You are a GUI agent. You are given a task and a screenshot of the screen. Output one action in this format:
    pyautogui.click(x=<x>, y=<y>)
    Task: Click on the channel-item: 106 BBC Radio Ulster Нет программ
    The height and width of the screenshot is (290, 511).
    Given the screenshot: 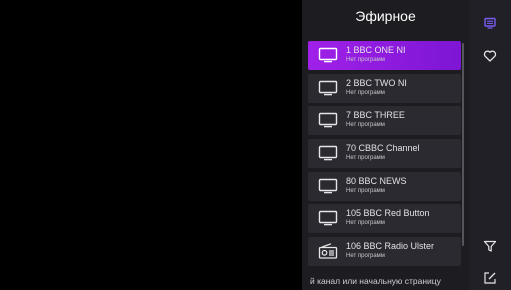 What is the action you would take?
    pyautogui.click(x=384, y=252)
    